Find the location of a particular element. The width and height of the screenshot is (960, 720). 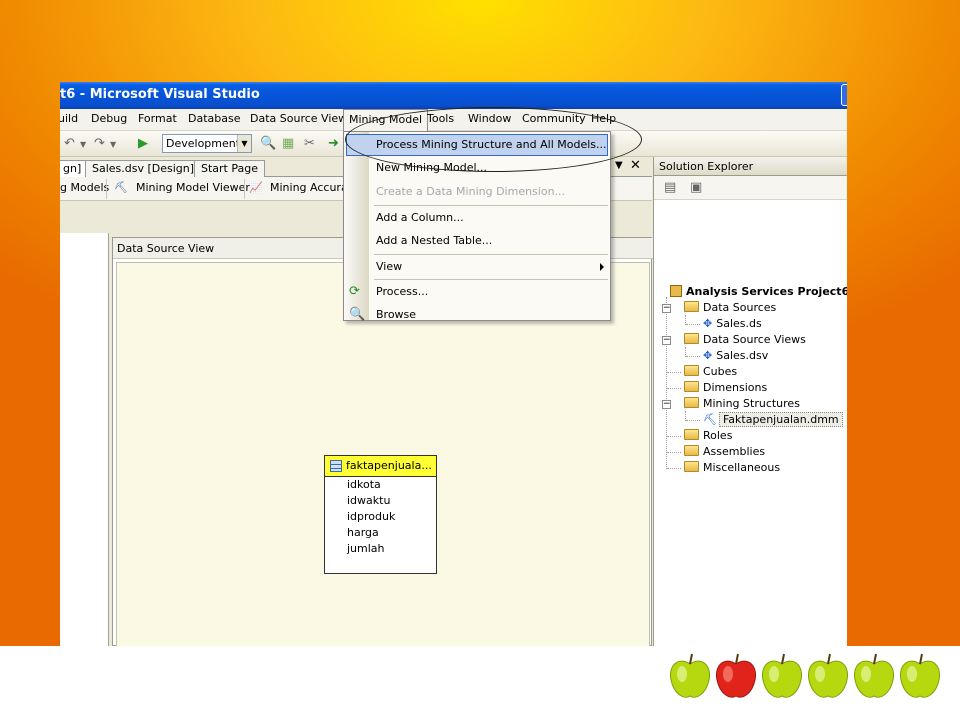

subtab-mining-models: g Models is located at coordinates (84, 187).